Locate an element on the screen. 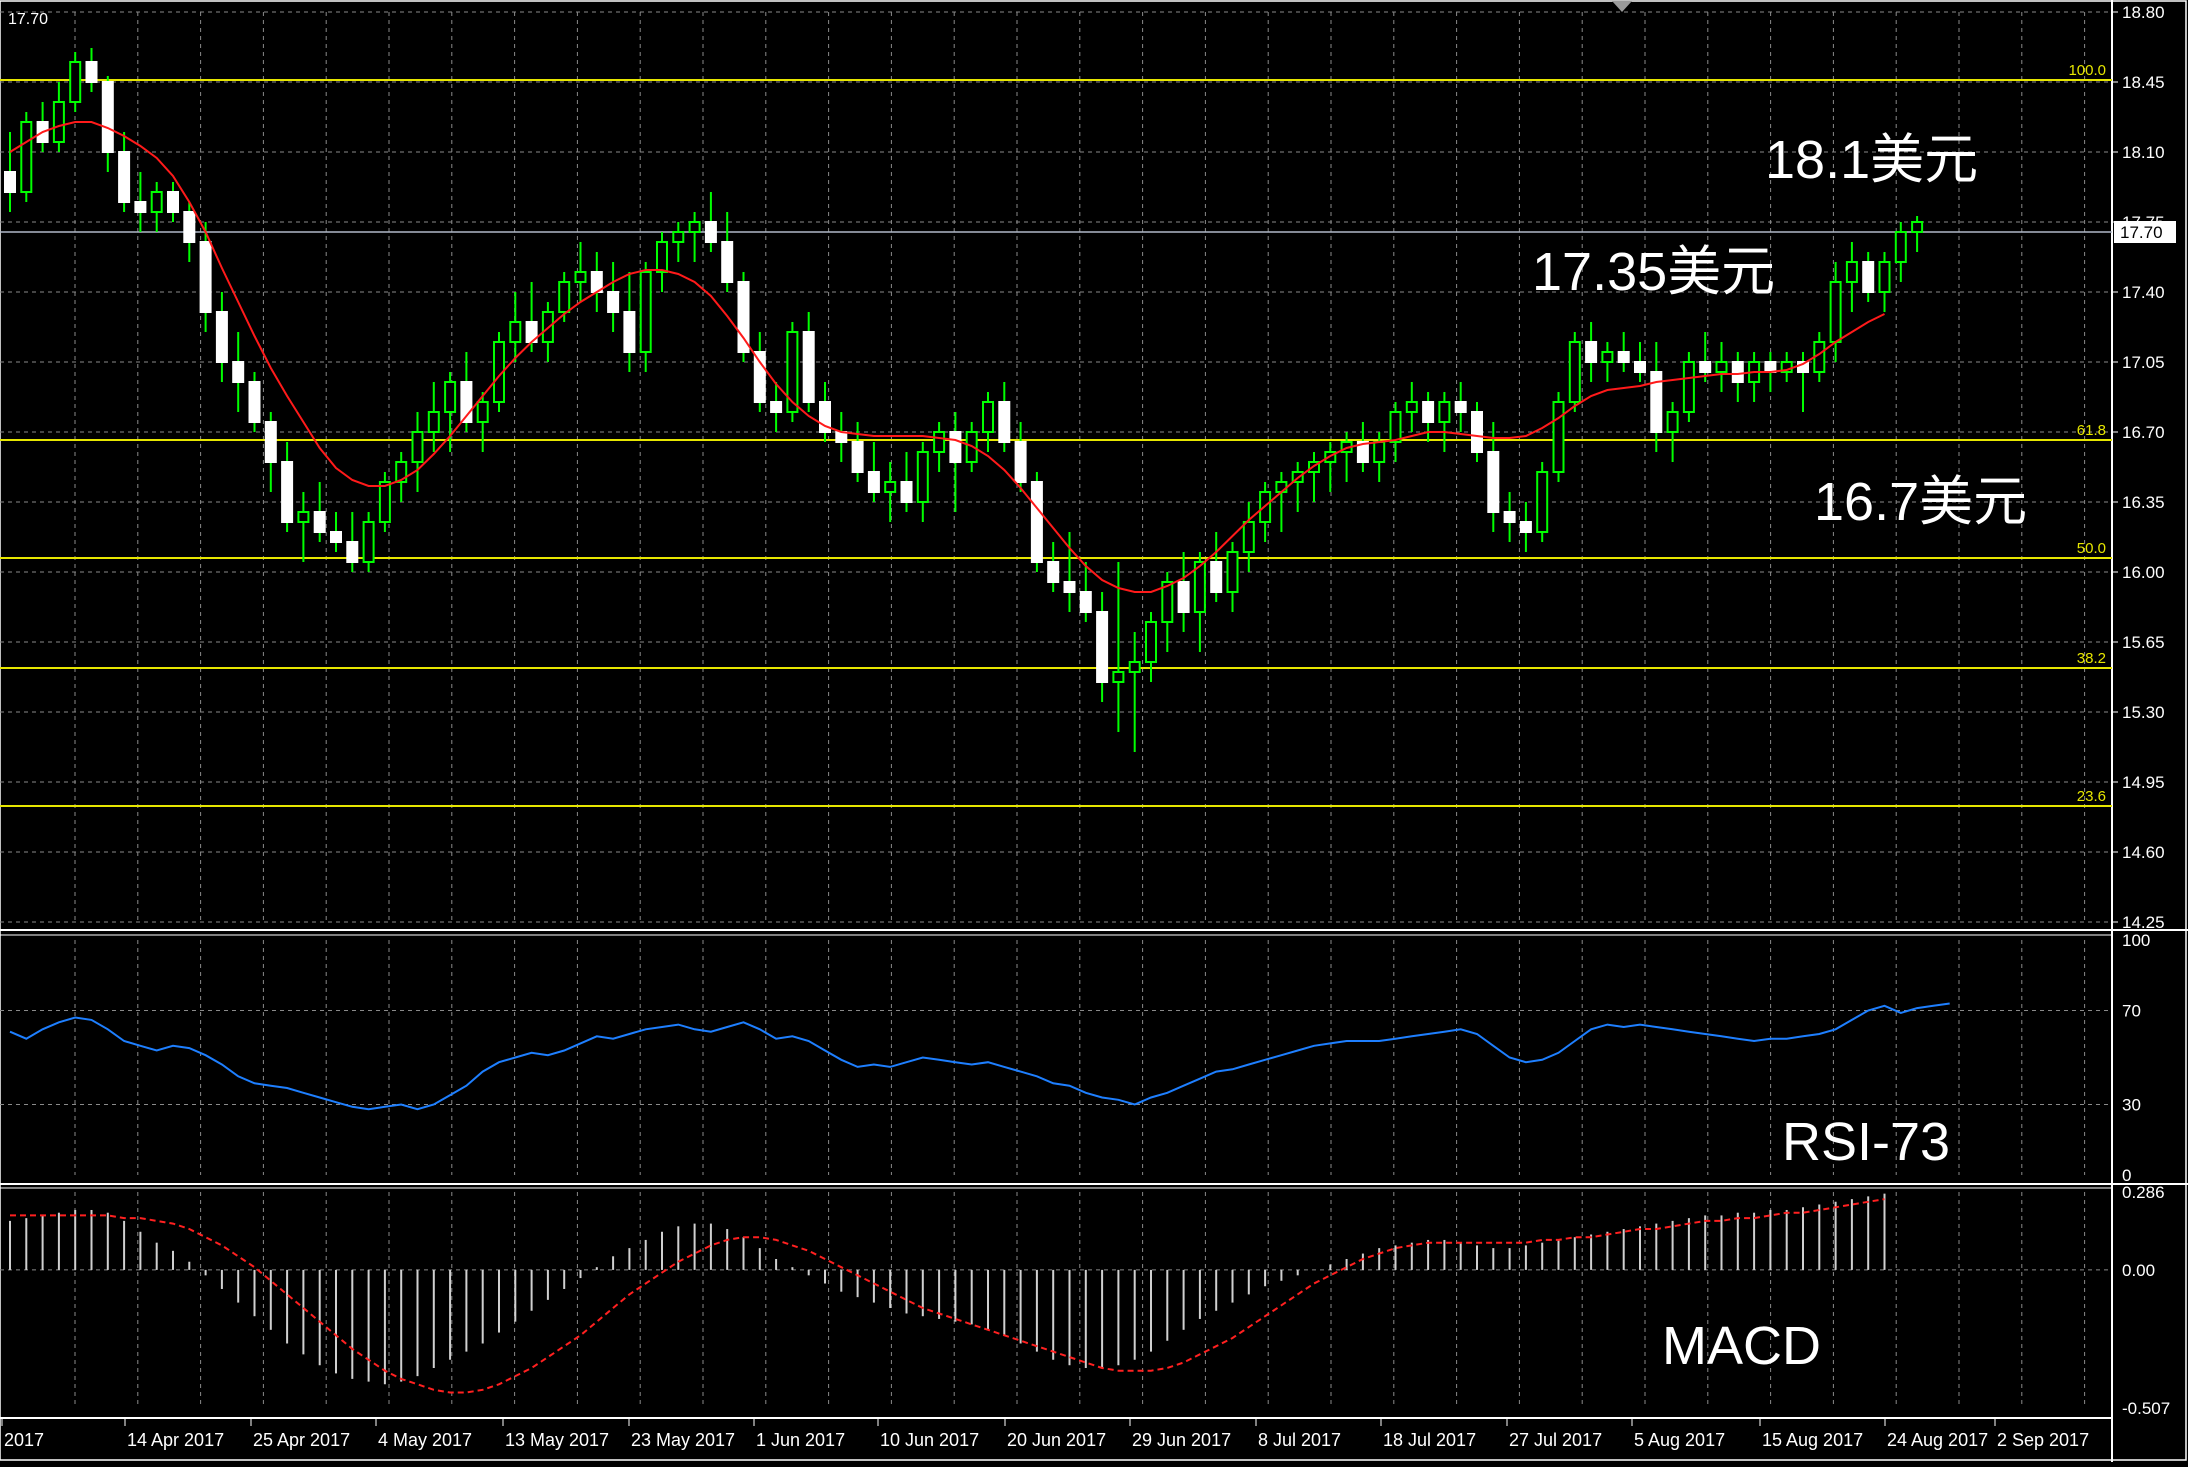 The height and width of the screenshot is (1467, 2188). fib-level-label: 61.8 is located at coordinates (2091, 430).